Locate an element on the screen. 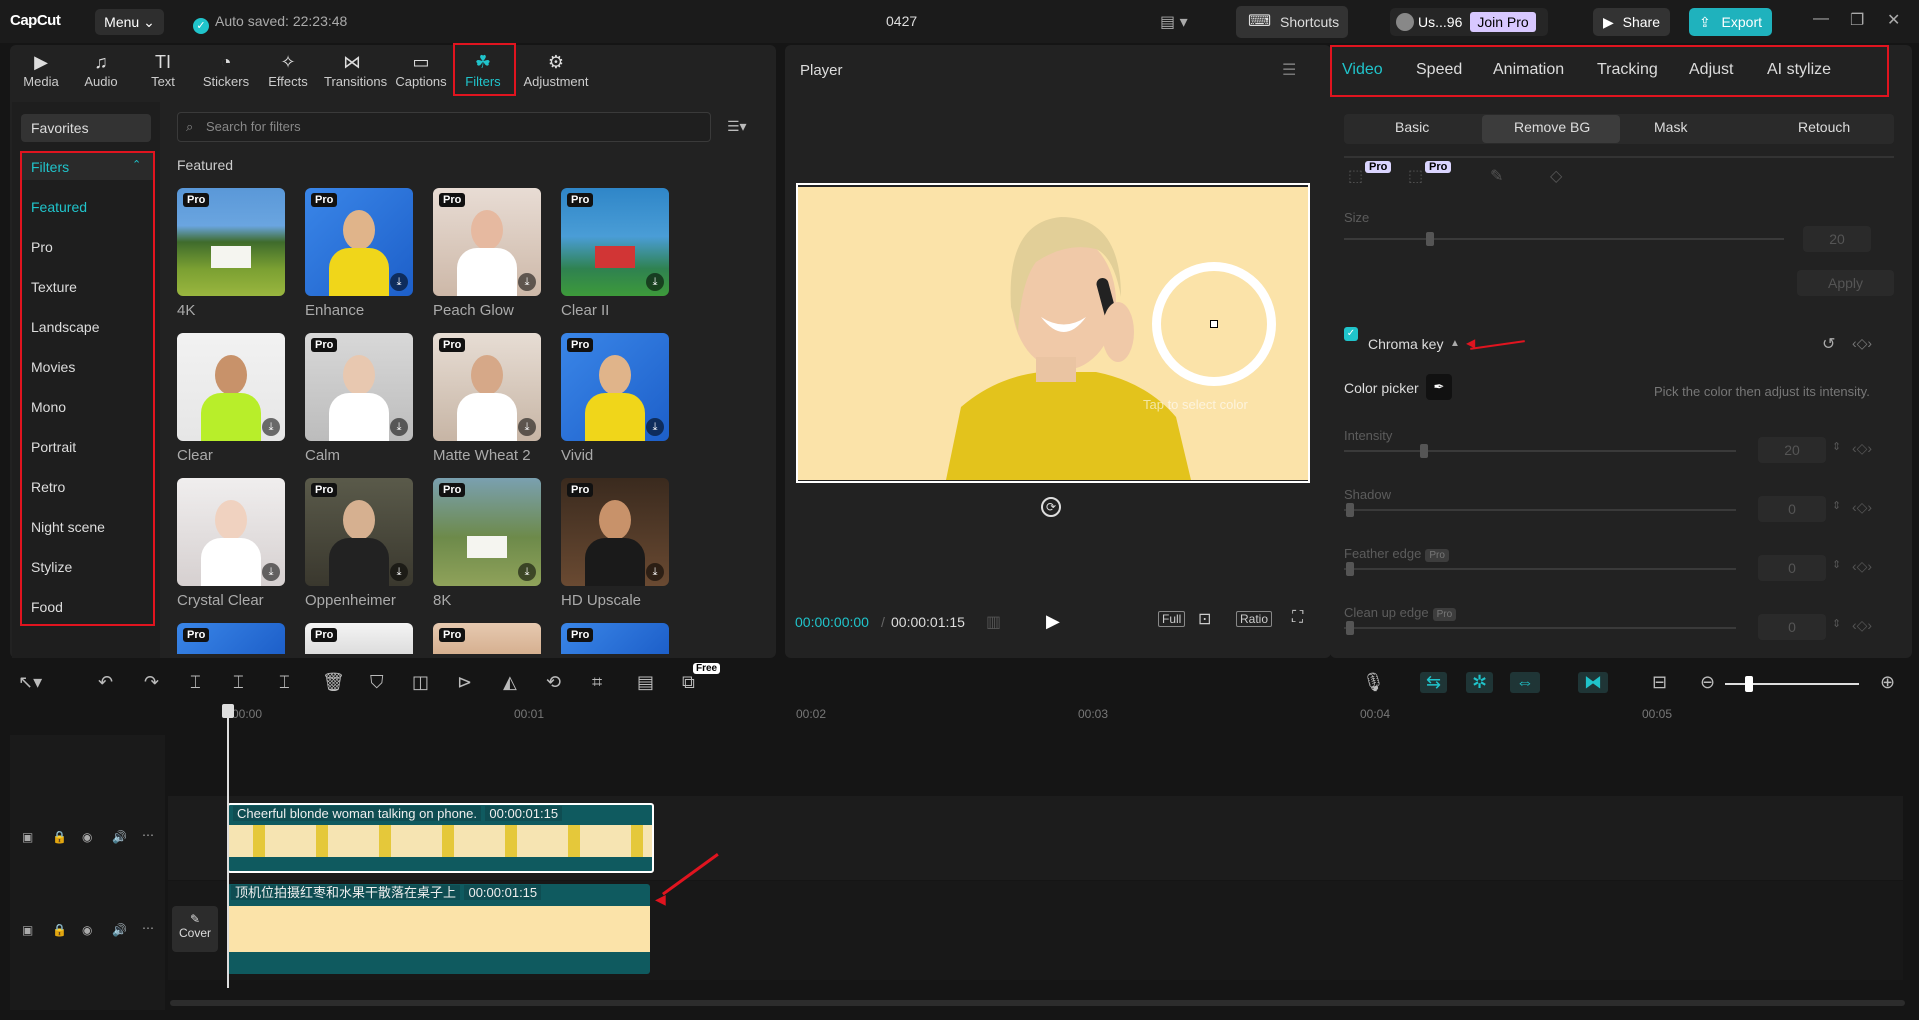 The height and width of the screenshot is (1020, 1919). close-icon: ✕ is located at coordinates (1893, 20).